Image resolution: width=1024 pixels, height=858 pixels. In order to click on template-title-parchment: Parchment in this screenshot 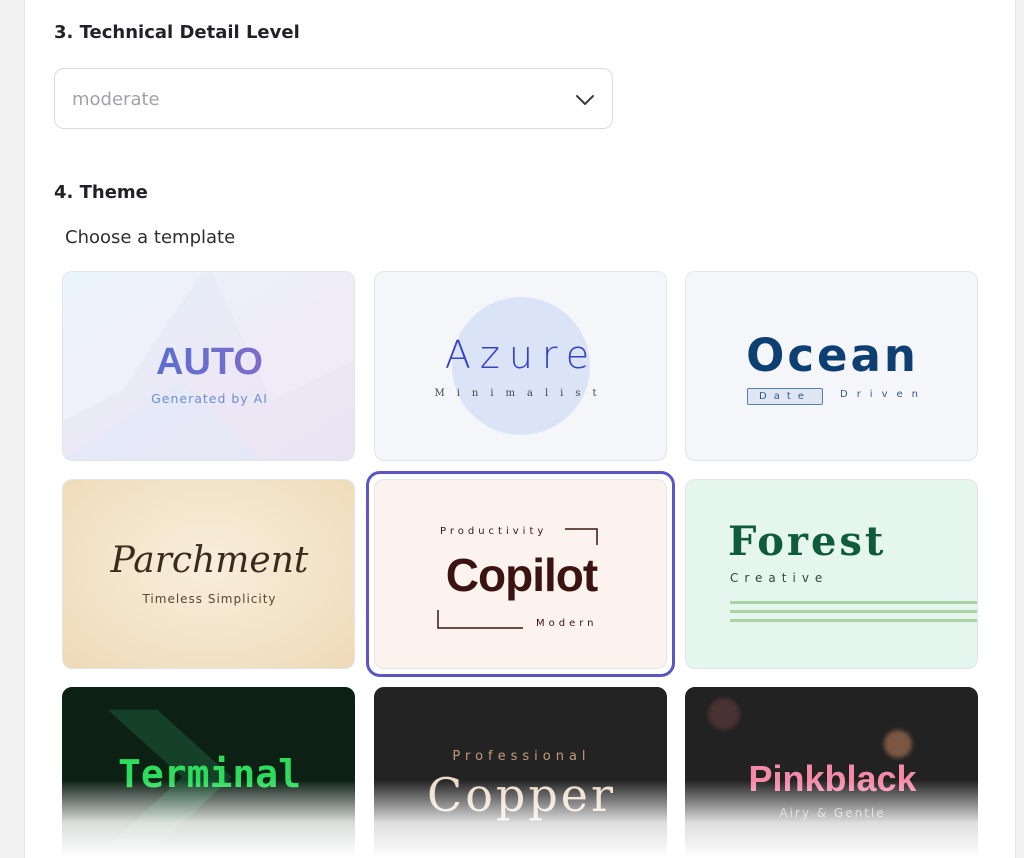, I will do `click(209, 560)`.